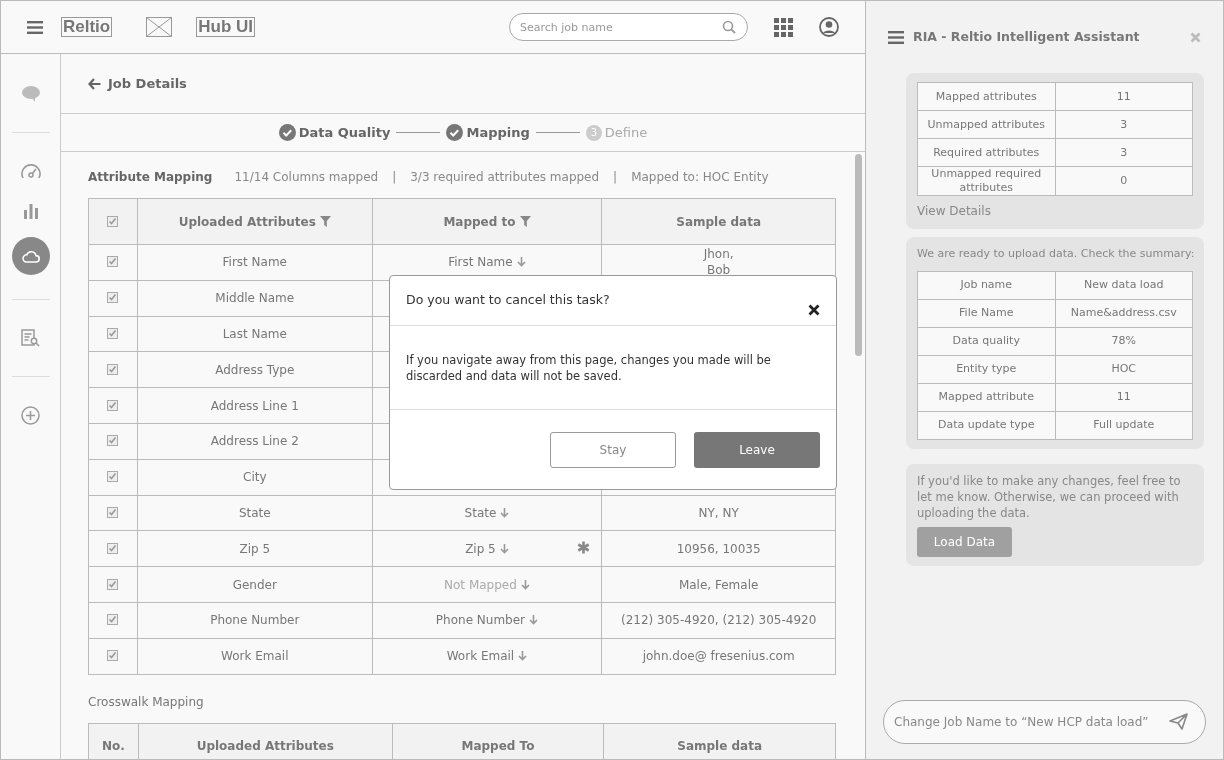  Describe the element at coordinates (87, 27) in the screenshot. I see `logo: Reltio` at that location.